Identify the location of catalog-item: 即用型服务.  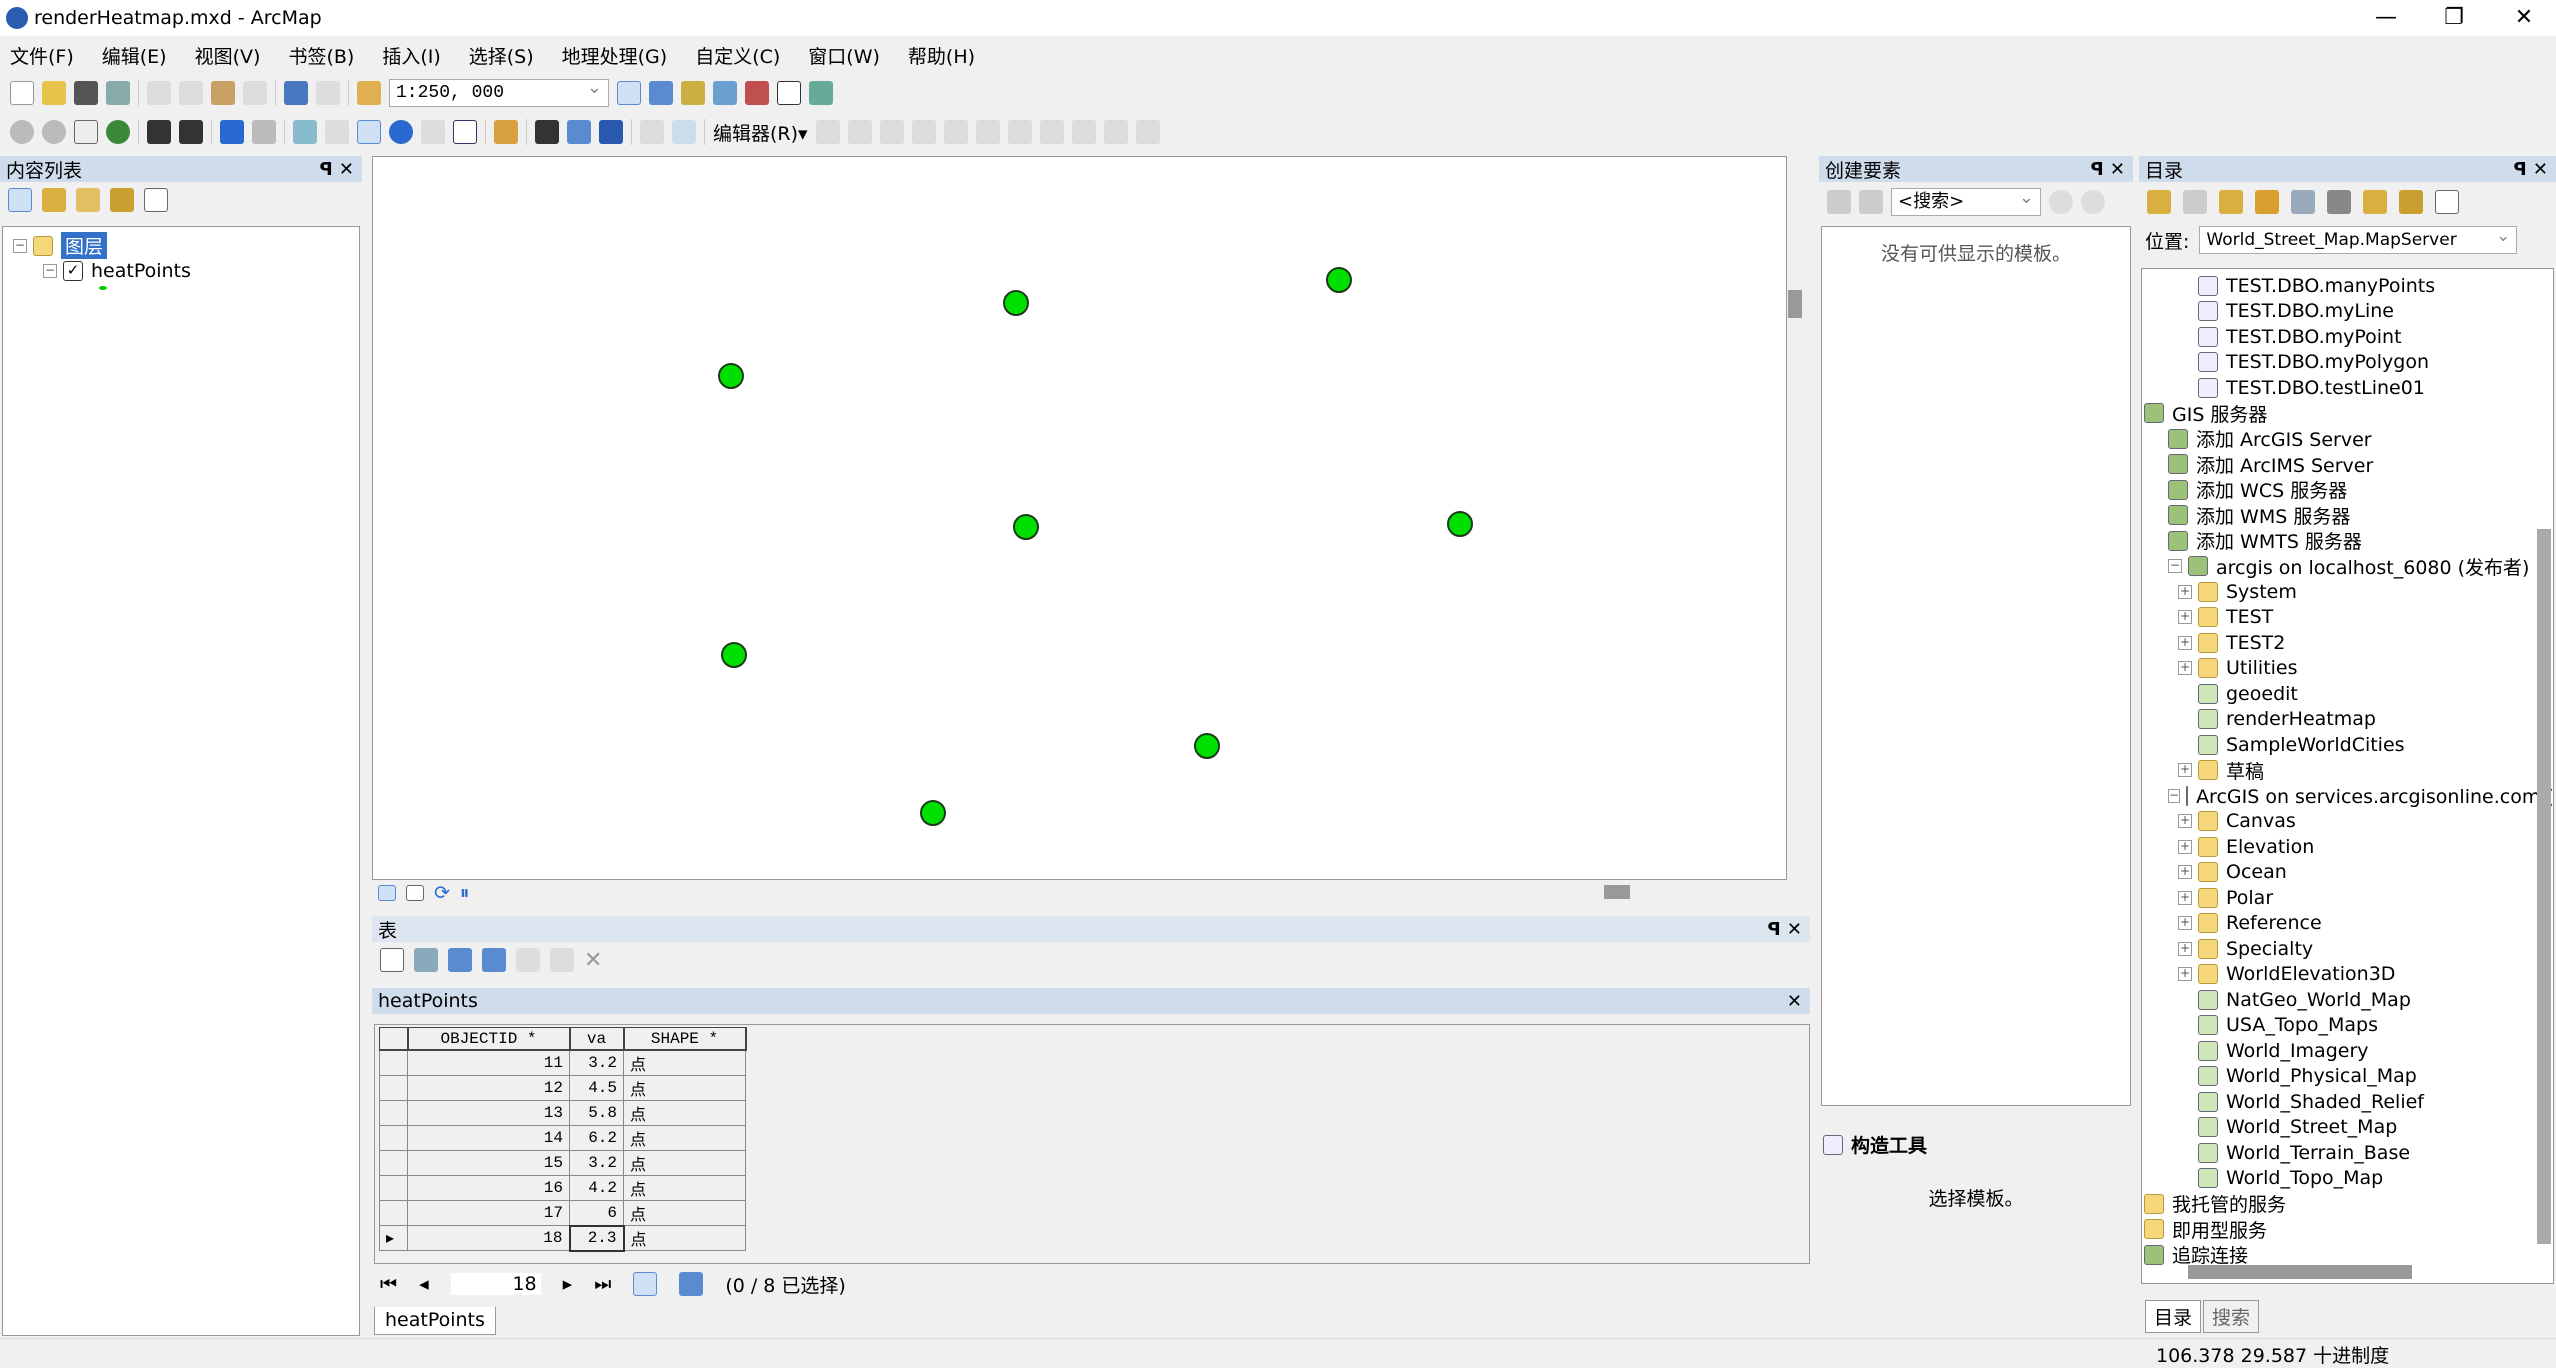
(2347, 1230).